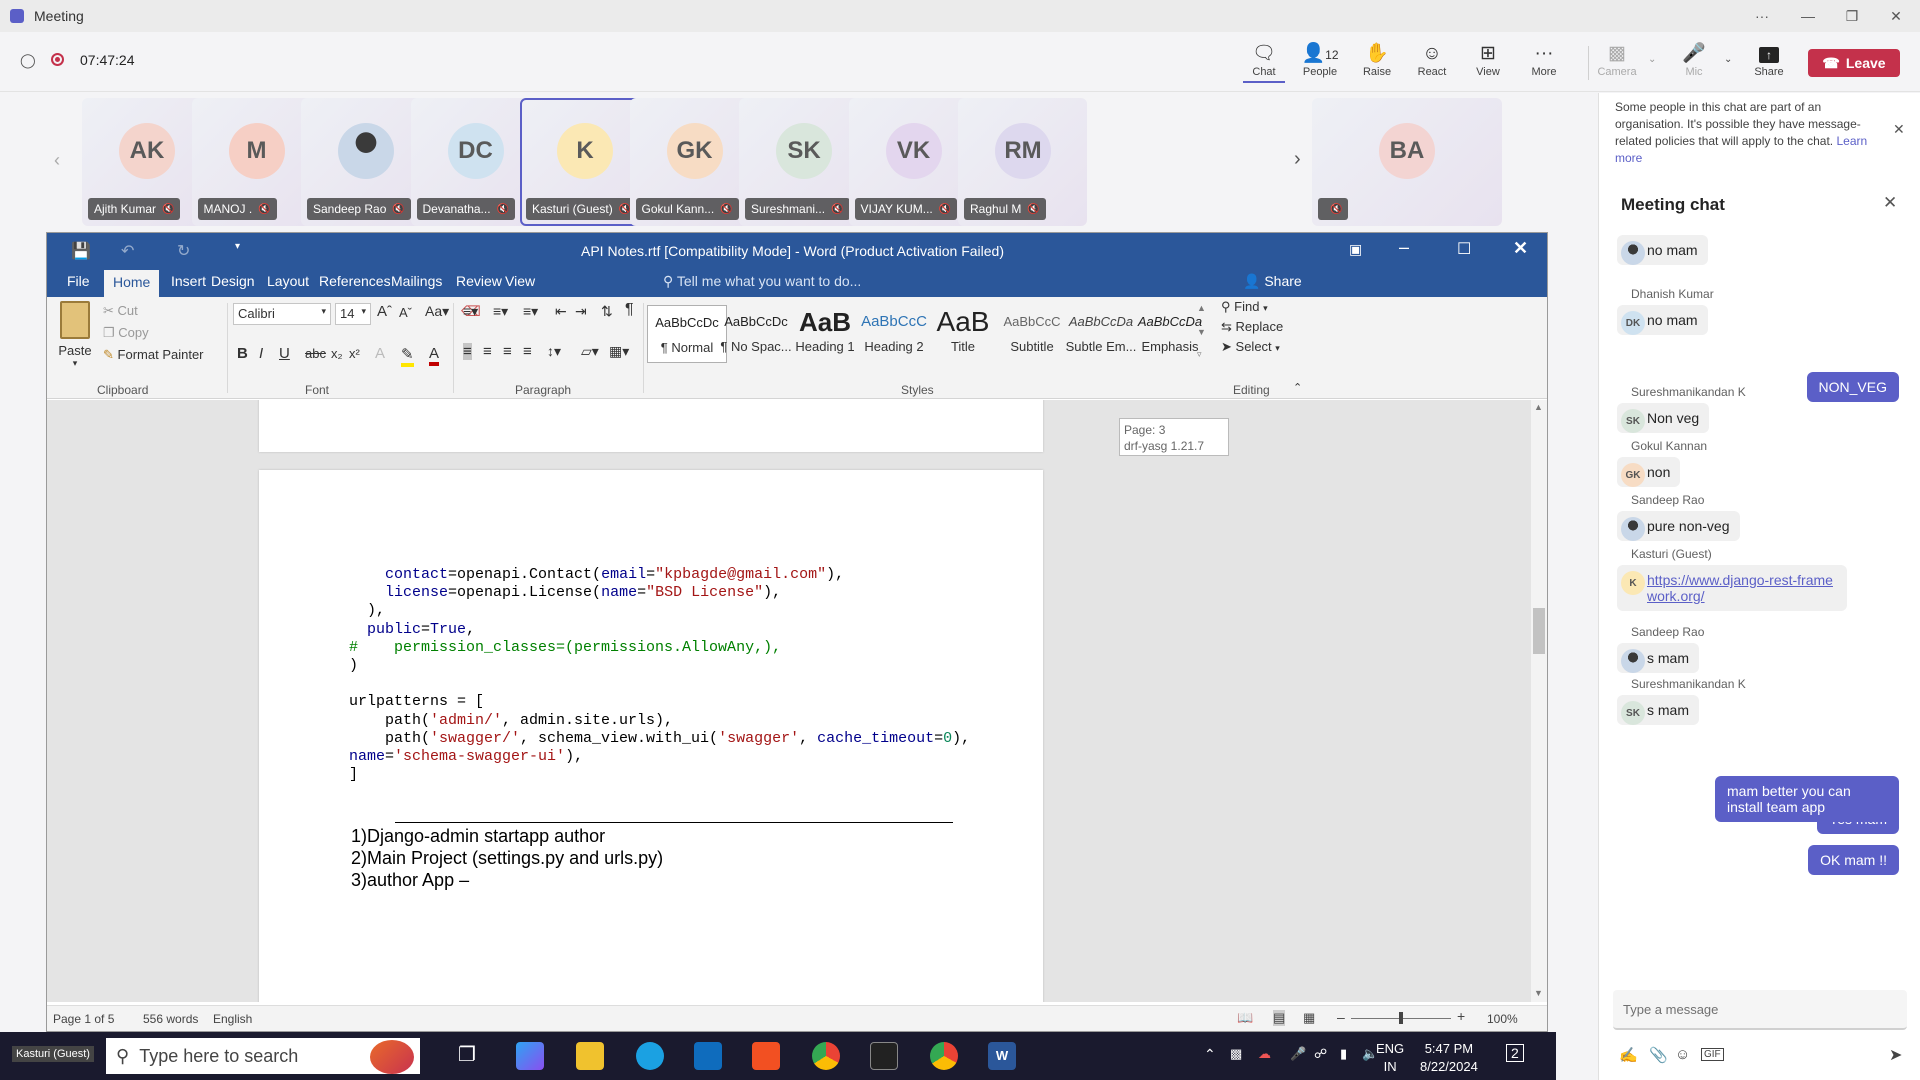 This screenshot has height=1080, width=1920. I want to click on share-button: ↑ Share, so click(1769, 60).